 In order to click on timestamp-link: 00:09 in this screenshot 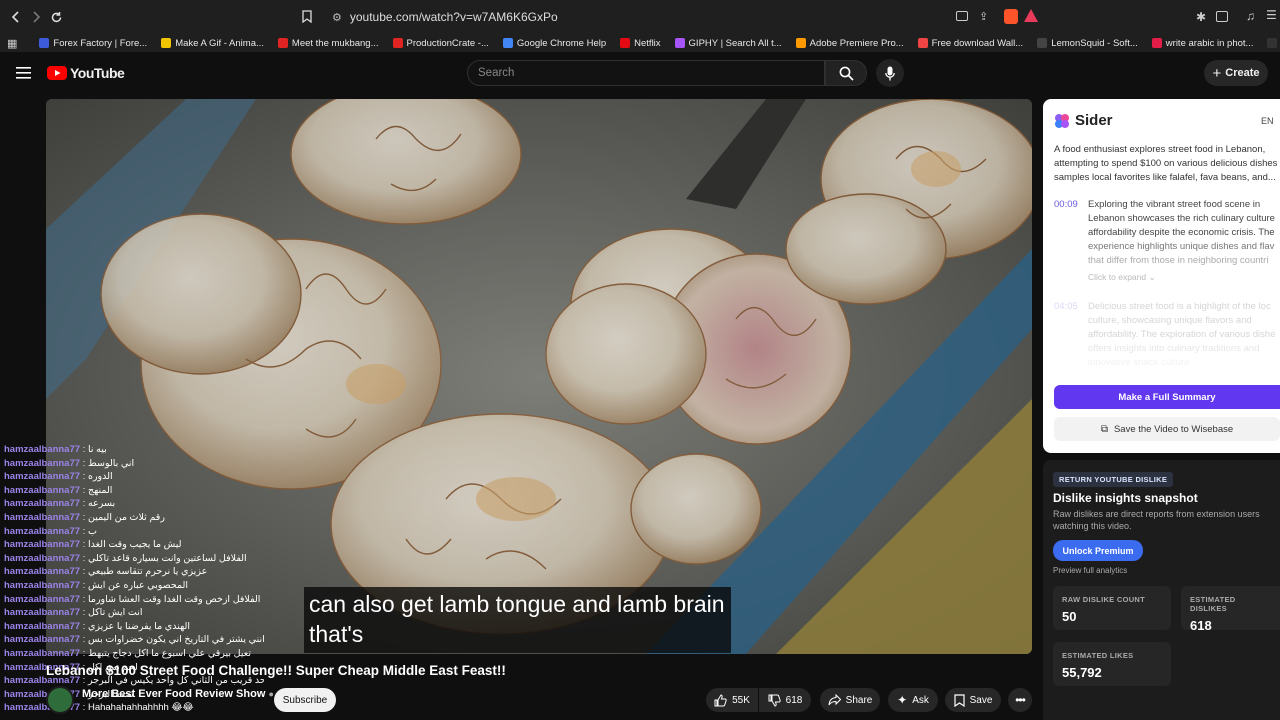, I will do `click(1066, 205)`.